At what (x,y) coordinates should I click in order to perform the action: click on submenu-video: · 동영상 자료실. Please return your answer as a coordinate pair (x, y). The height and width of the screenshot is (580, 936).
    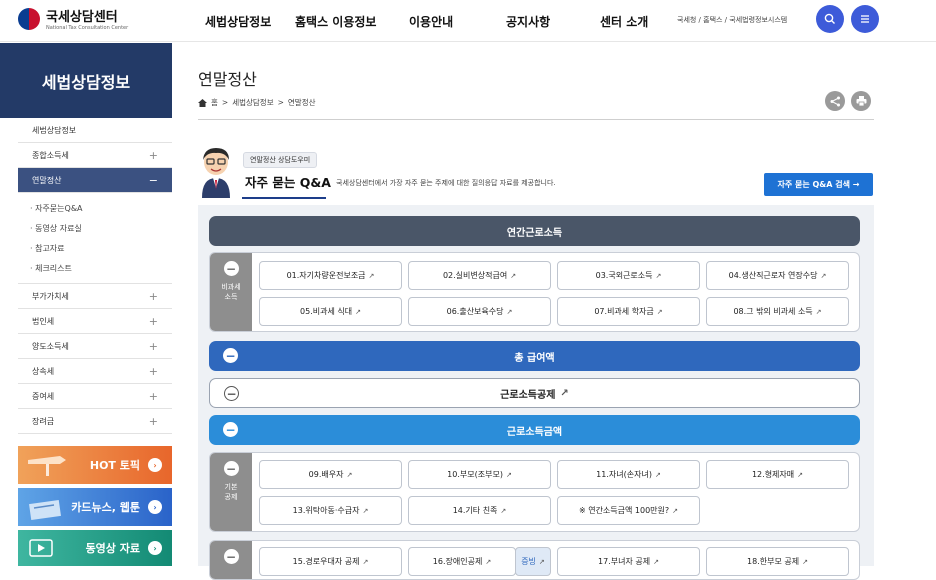
    Looking at the image, I should click on (101, 229).